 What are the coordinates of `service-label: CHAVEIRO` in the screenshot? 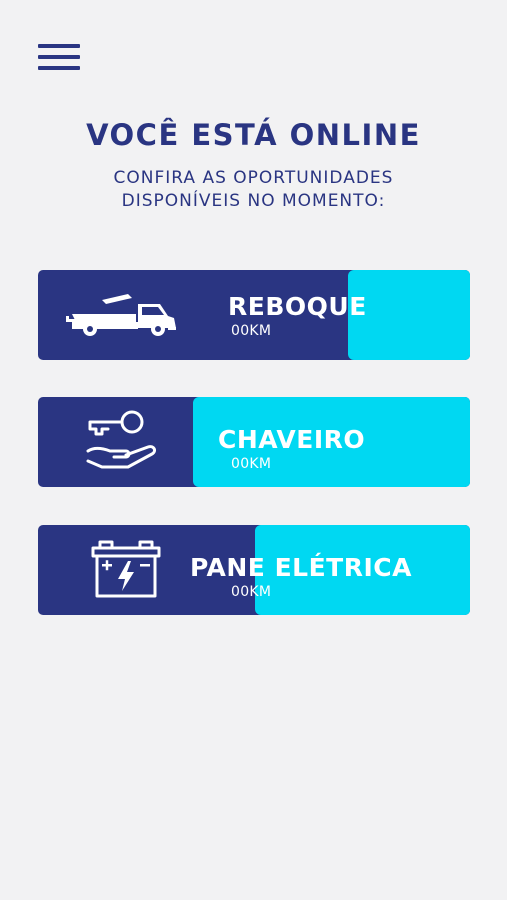 It's located at (292, 439).